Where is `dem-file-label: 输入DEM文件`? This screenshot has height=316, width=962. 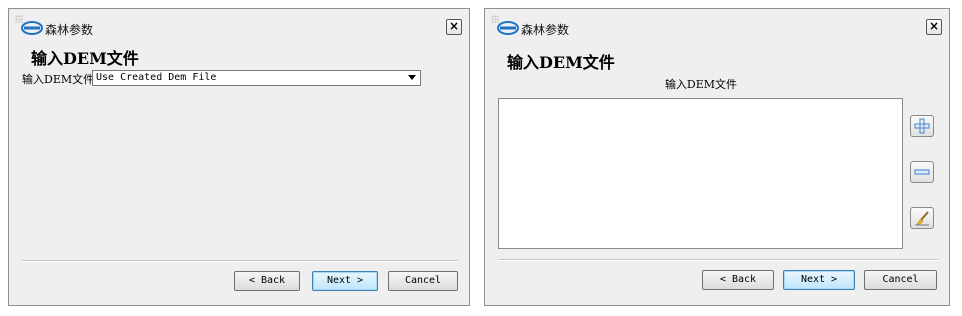 dem-file-label: 输入DEM文件 is located at coordinates (58, 79).